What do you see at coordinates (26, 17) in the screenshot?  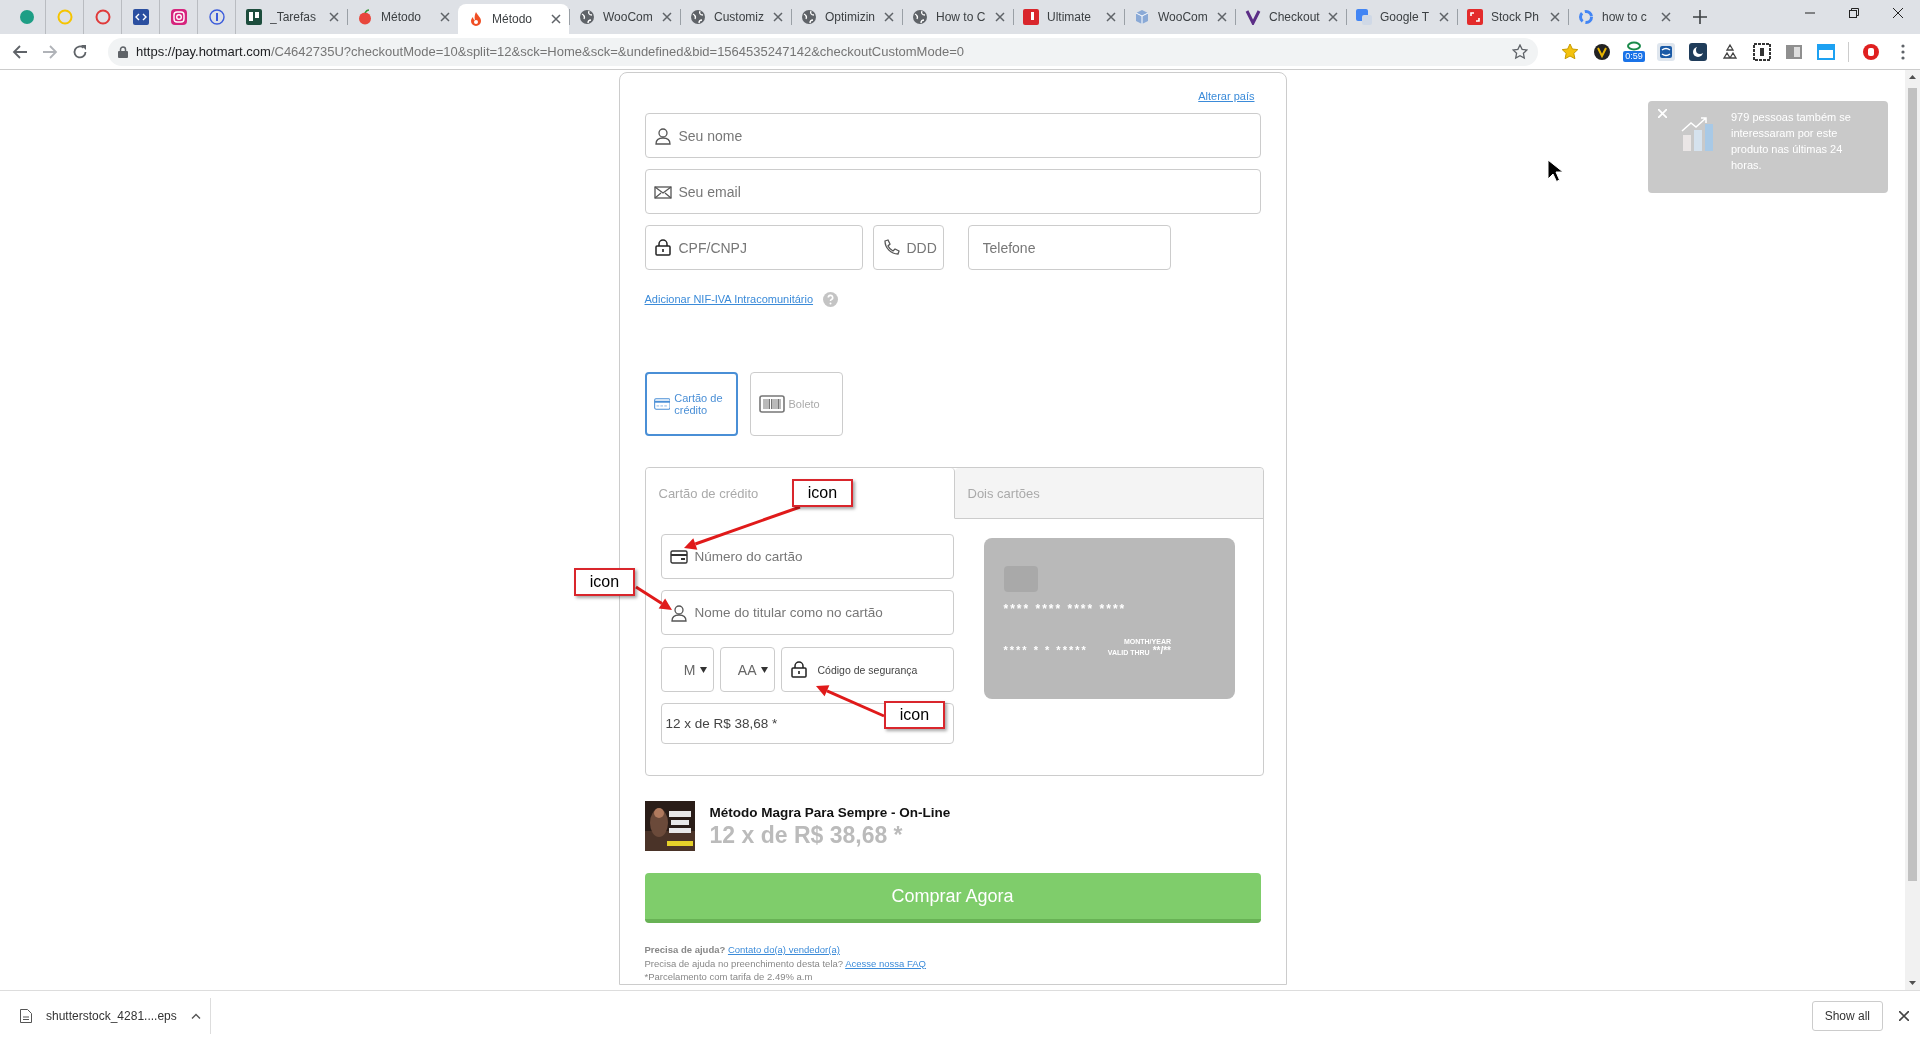 I see `dot-icon` at bounding box center [26, 17].